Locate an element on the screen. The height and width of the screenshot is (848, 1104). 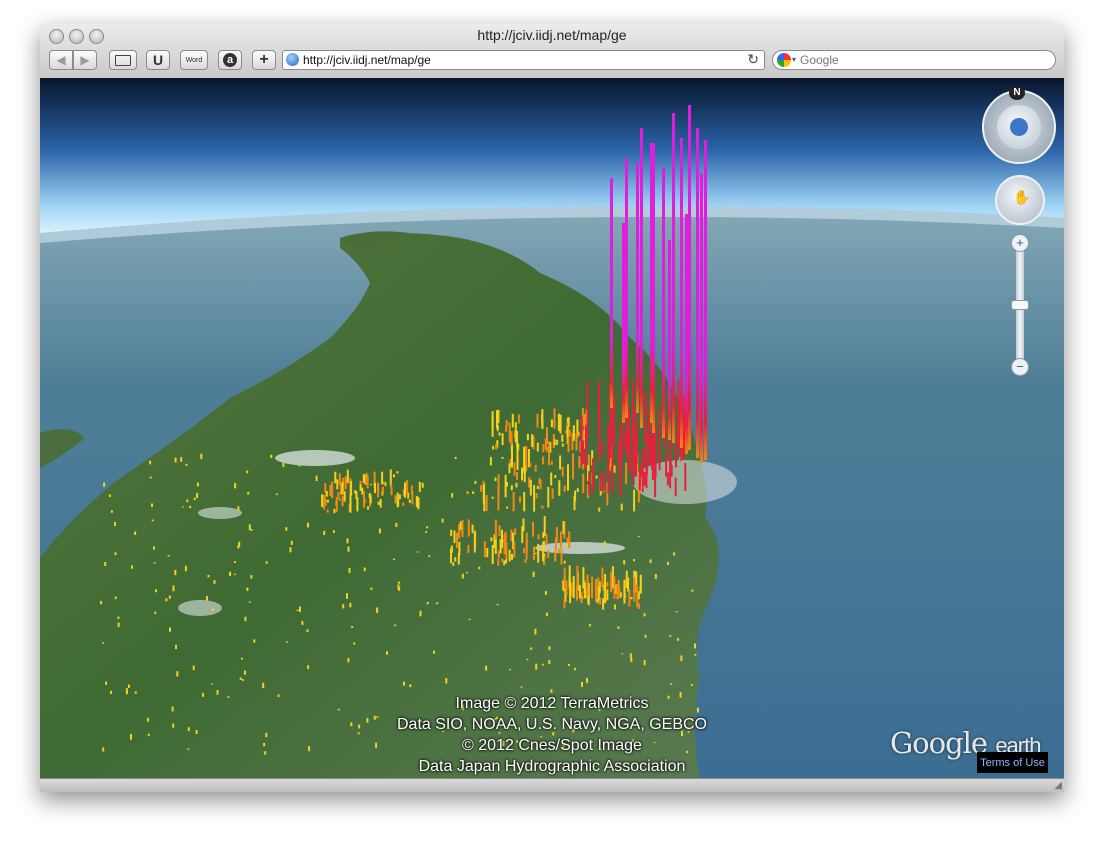
forward-arrow-icon: ▶ is located at coordinates (85, 60).